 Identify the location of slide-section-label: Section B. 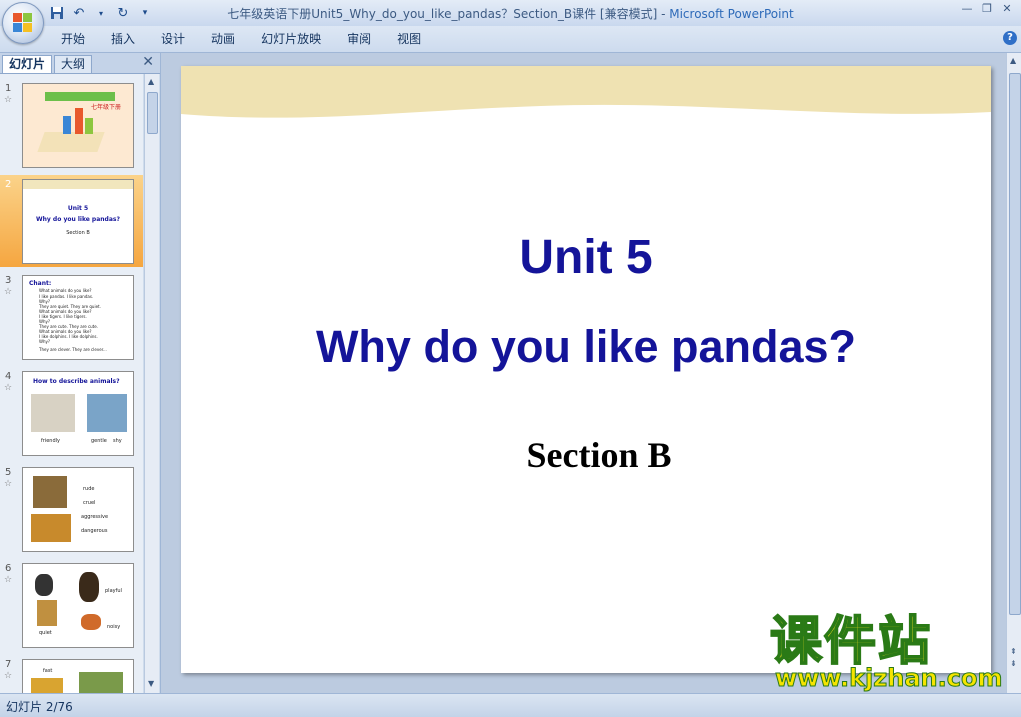
(586, 455).